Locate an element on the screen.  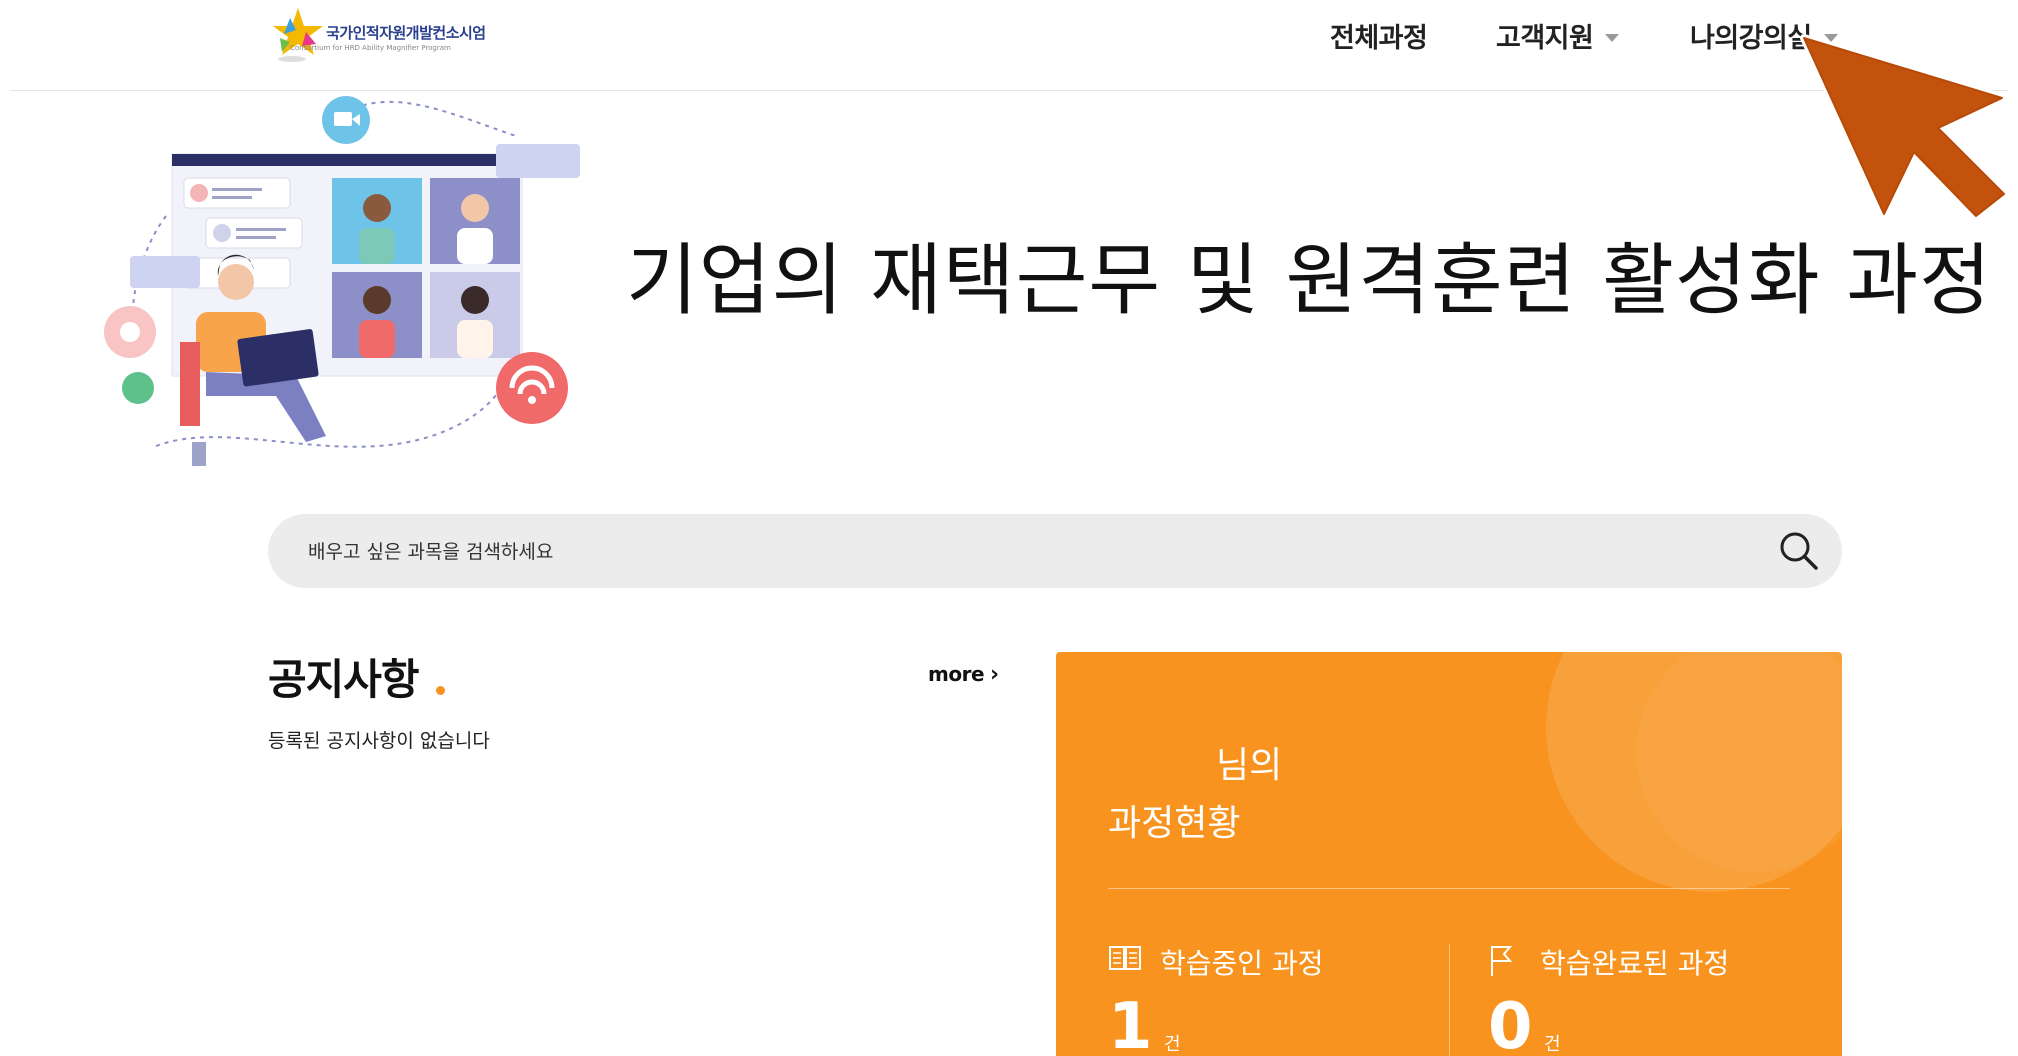
more-label: more is located at coordinates (956, 674).